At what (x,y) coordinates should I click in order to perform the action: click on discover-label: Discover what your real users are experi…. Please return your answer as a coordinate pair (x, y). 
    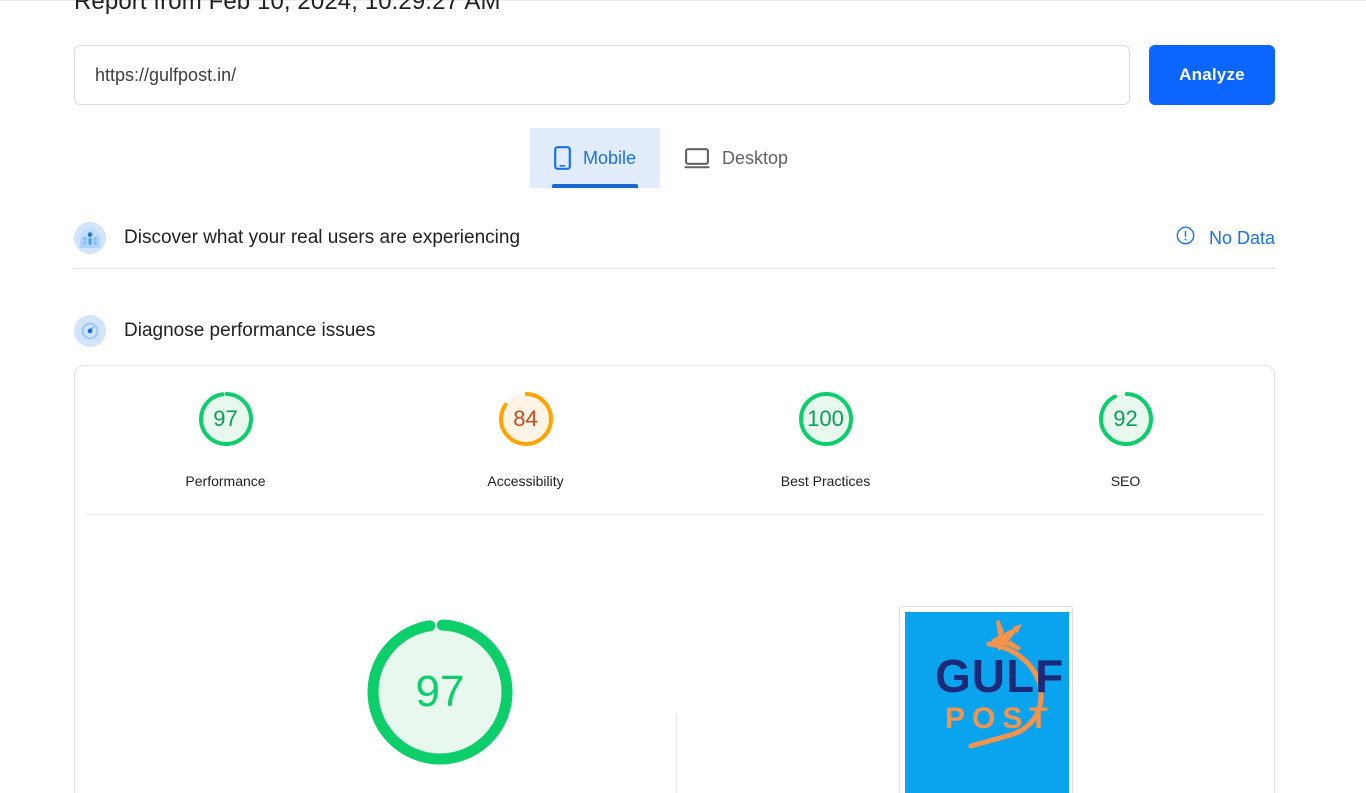
    Looking at the image, I should click on (322, 237).